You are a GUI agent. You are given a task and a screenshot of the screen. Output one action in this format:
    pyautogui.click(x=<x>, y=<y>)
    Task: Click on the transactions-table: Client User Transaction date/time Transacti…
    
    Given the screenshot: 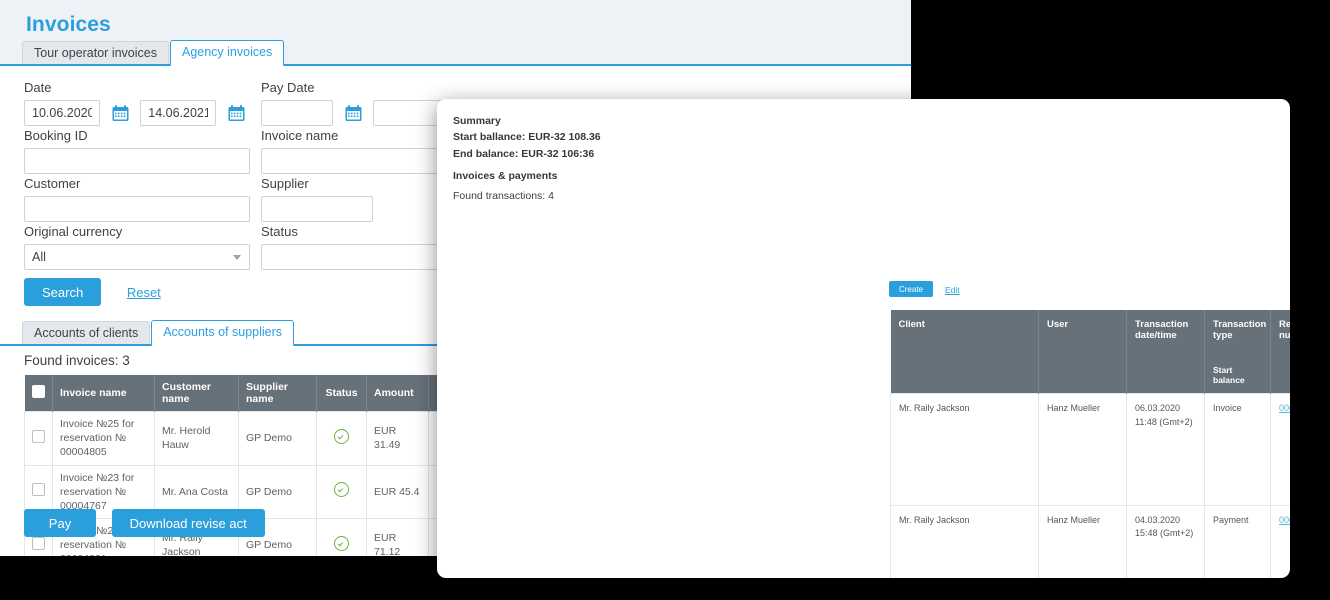 What is the action you would take?
    pyautogui.click(x=1090, y=444)
    